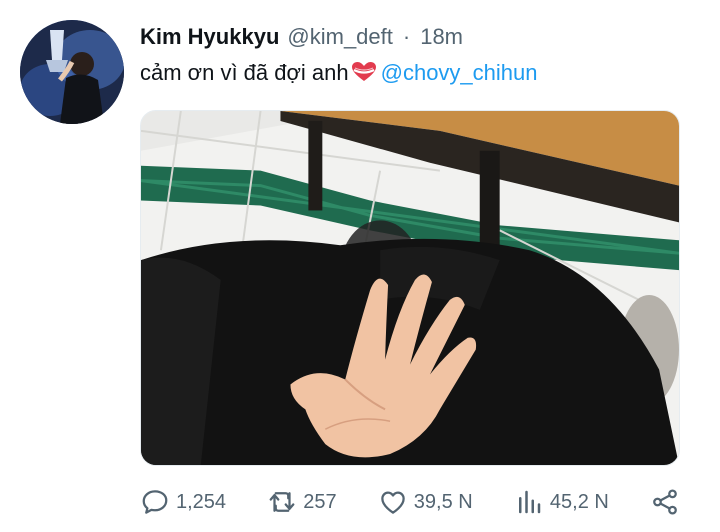  What do you see at coordinates (364, 75) in the screenshot?
I see `heart-with-ribbon-icon` at bounding box center [364, 75].